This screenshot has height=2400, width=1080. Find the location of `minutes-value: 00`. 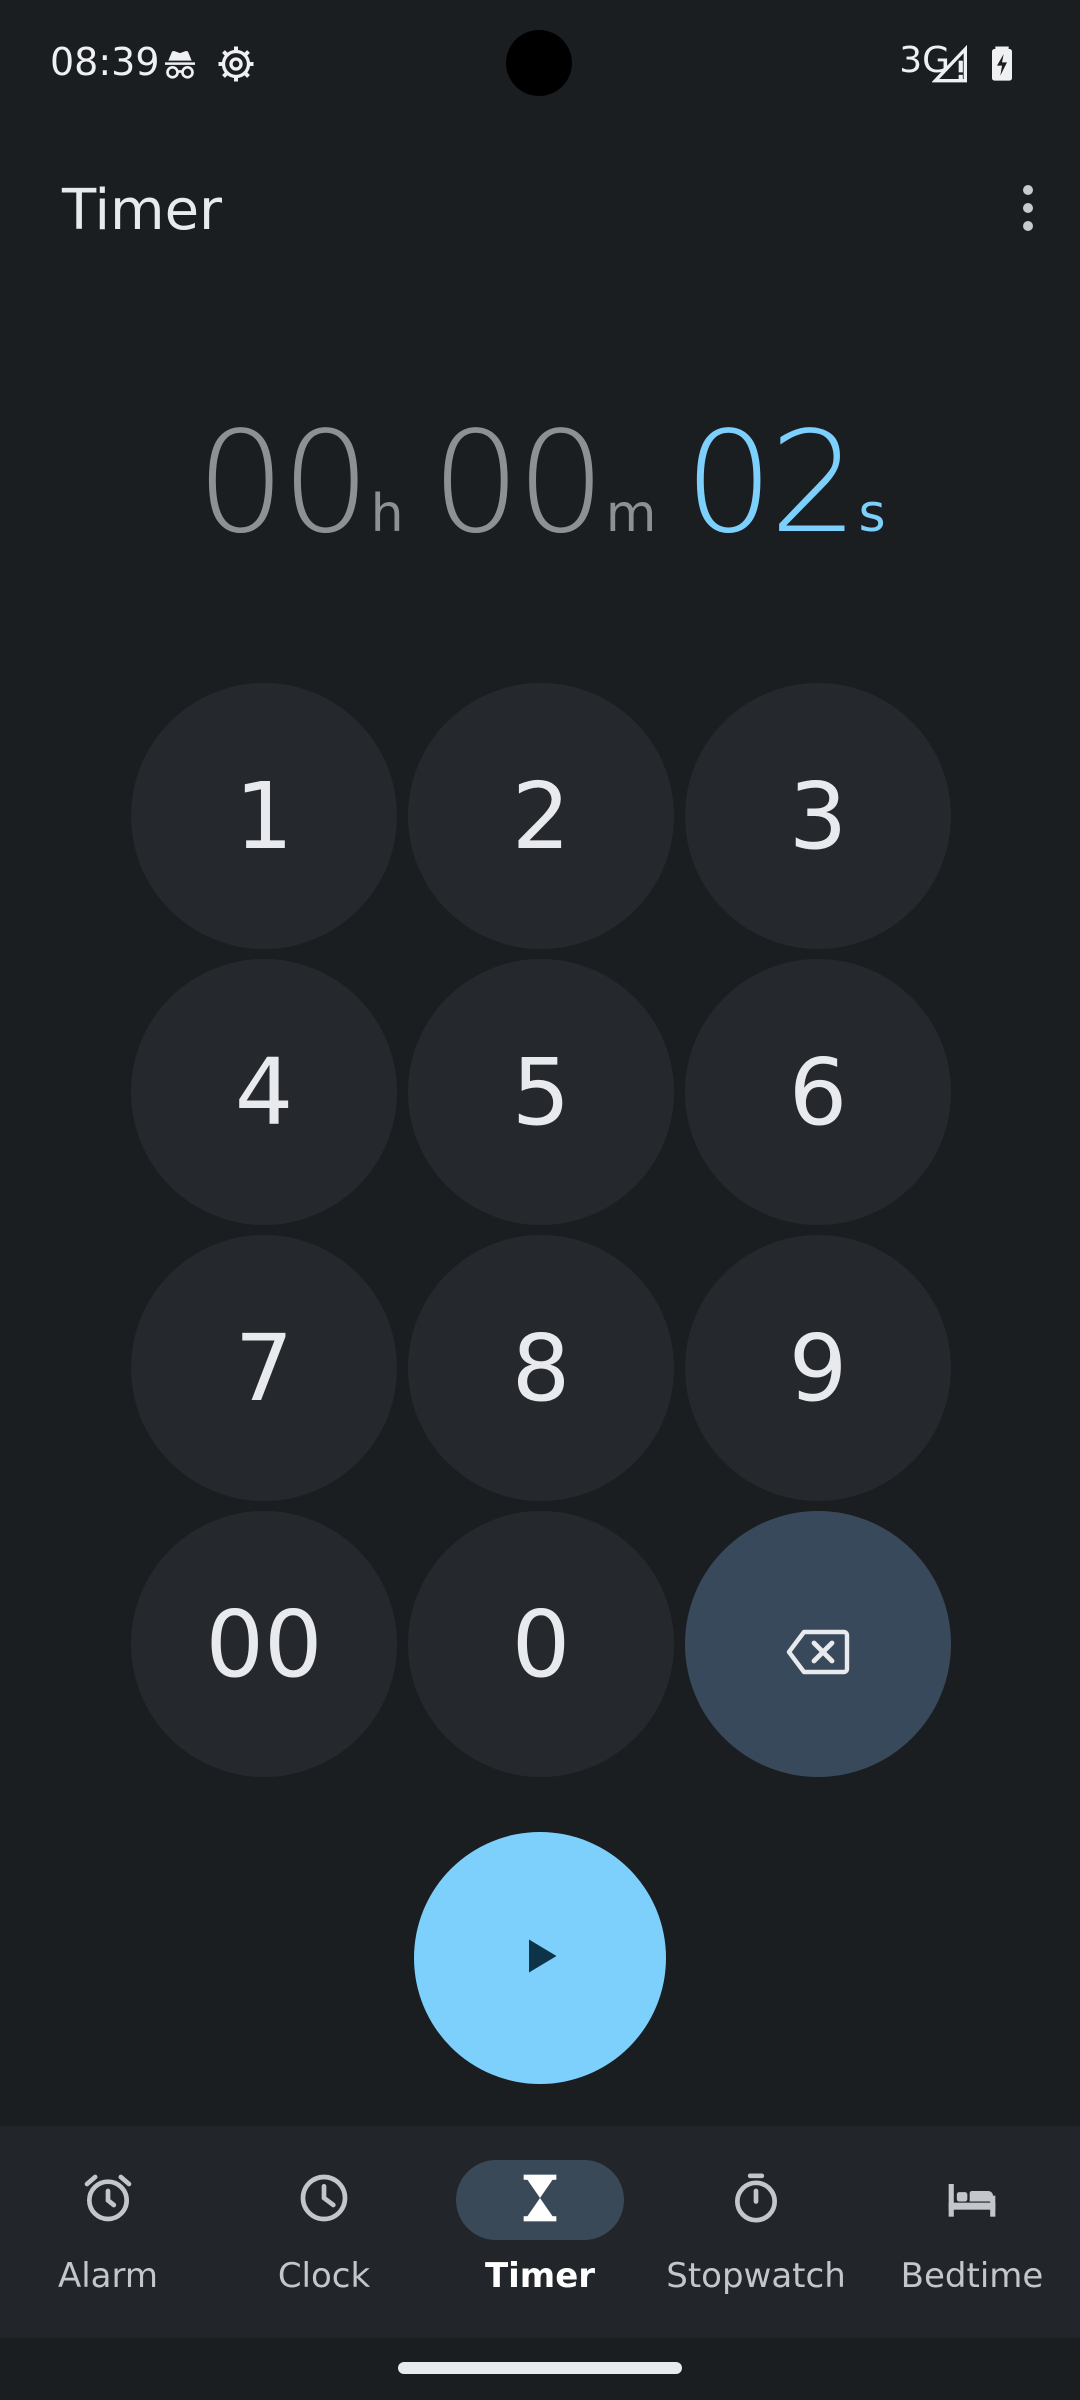

minutes-value: 00 is located at coordinates (518, 483).